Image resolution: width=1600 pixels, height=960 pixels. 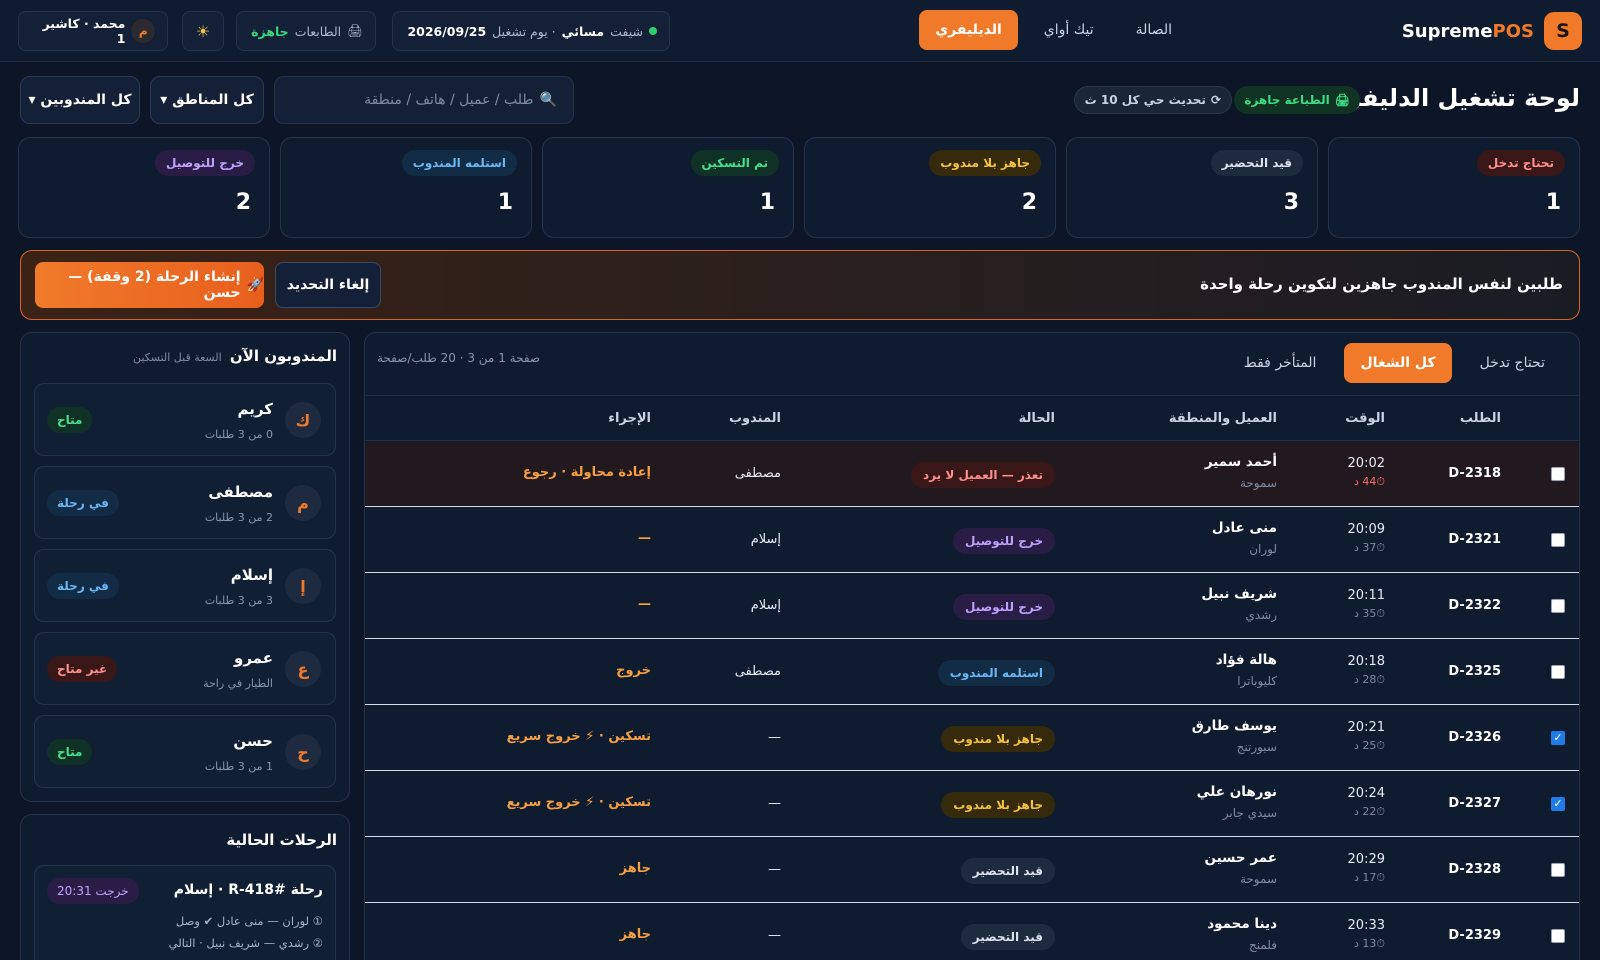 What do you see at coordinates (968, 30) in the screenshot?
I see `nav-tab-delivery: الديليفري` at bounding box center [968, 30].